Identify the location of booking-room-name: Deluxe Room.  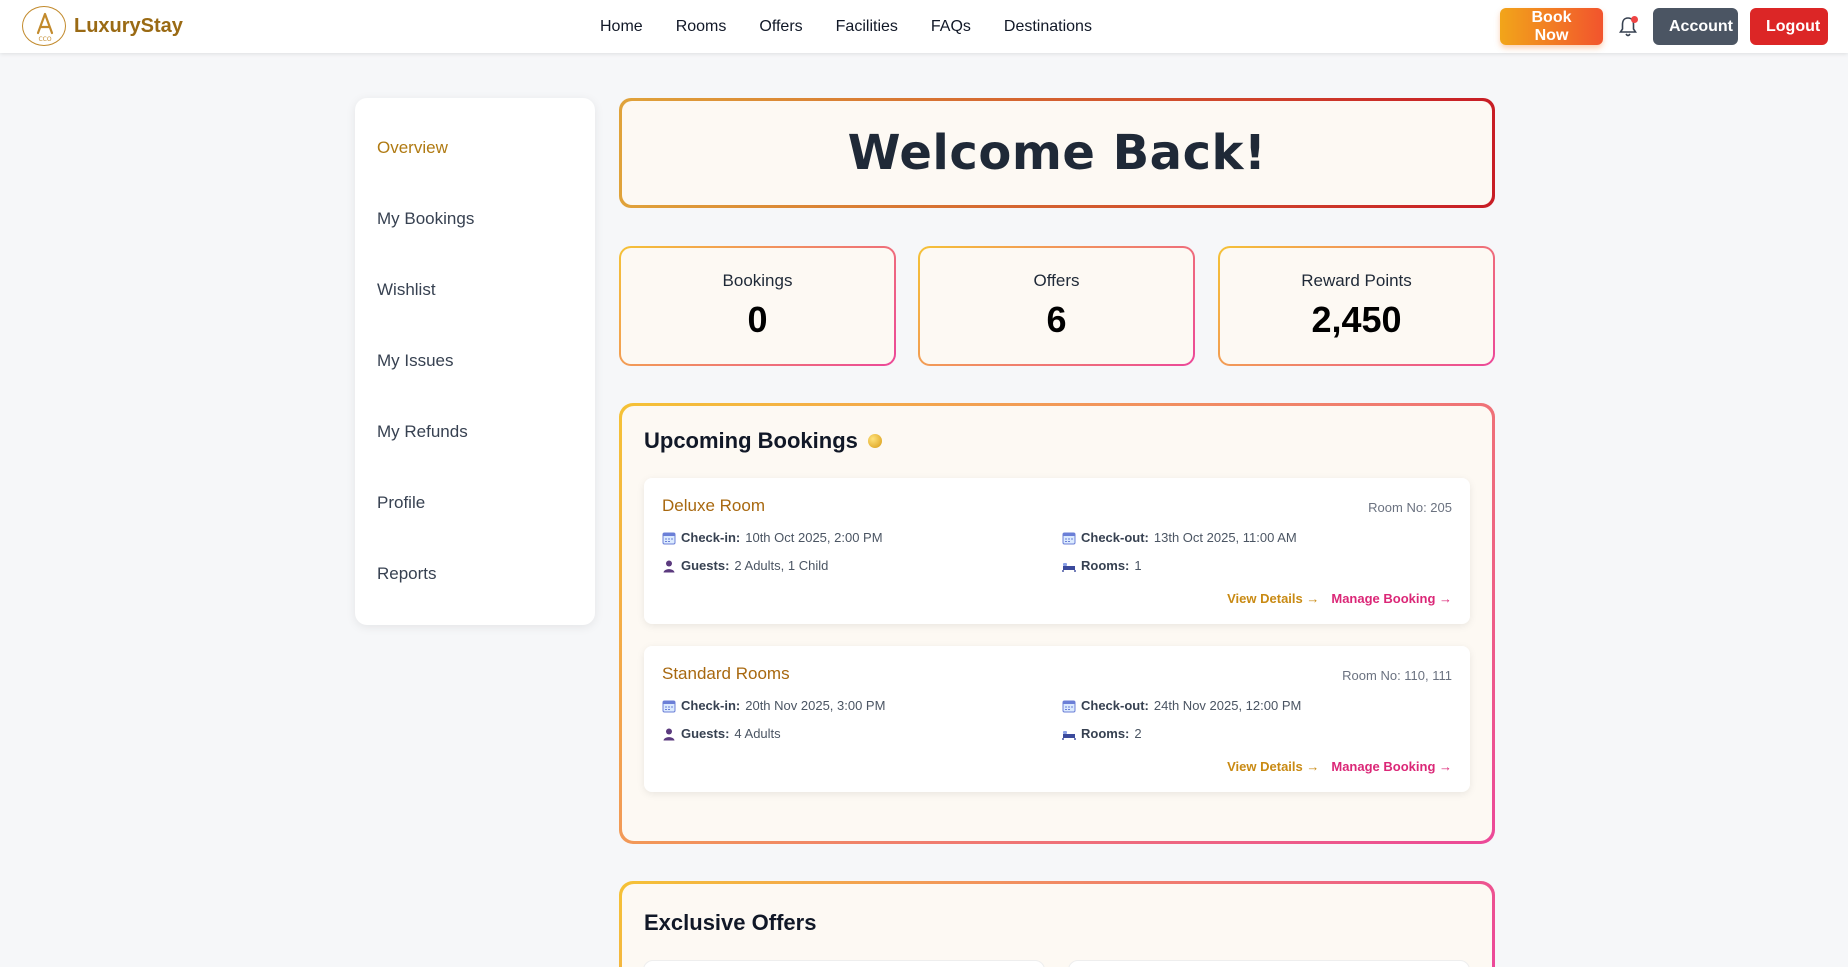
(713, 505).